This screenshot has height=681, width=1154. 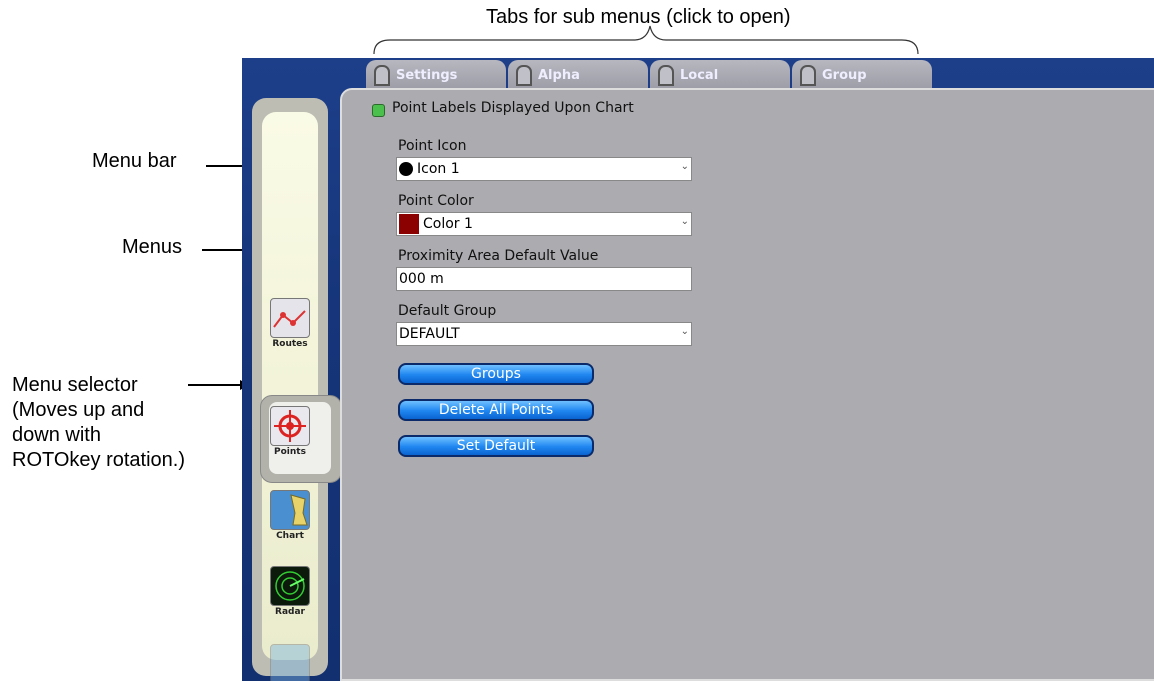 What do you see at coordinates (406, 169) in the screenshot?
I see `circle-icon` at bounding box center [406, 169].